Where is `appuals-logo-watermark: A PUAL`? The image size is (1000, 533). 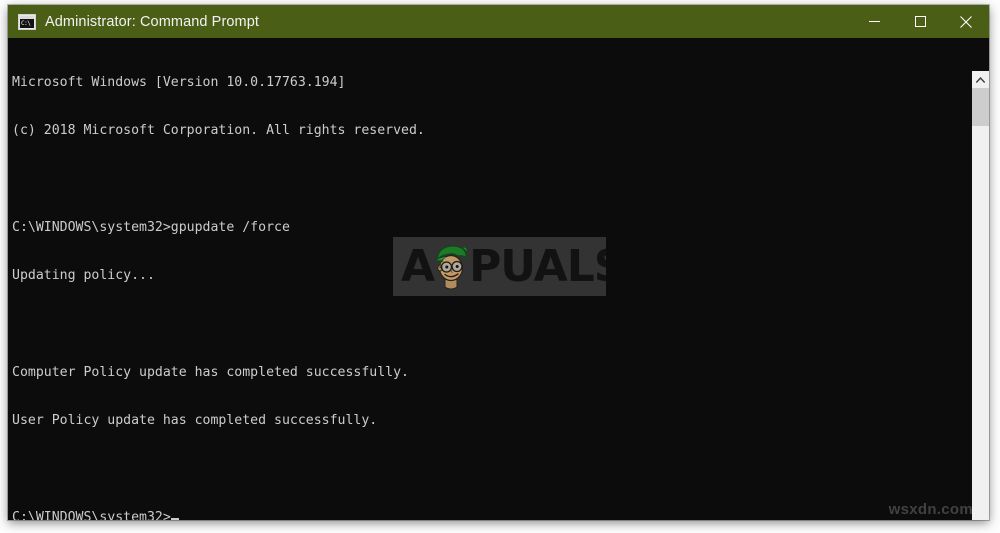
appuals-logo-watermark: A PUAL is located at coordinates (499, 266).